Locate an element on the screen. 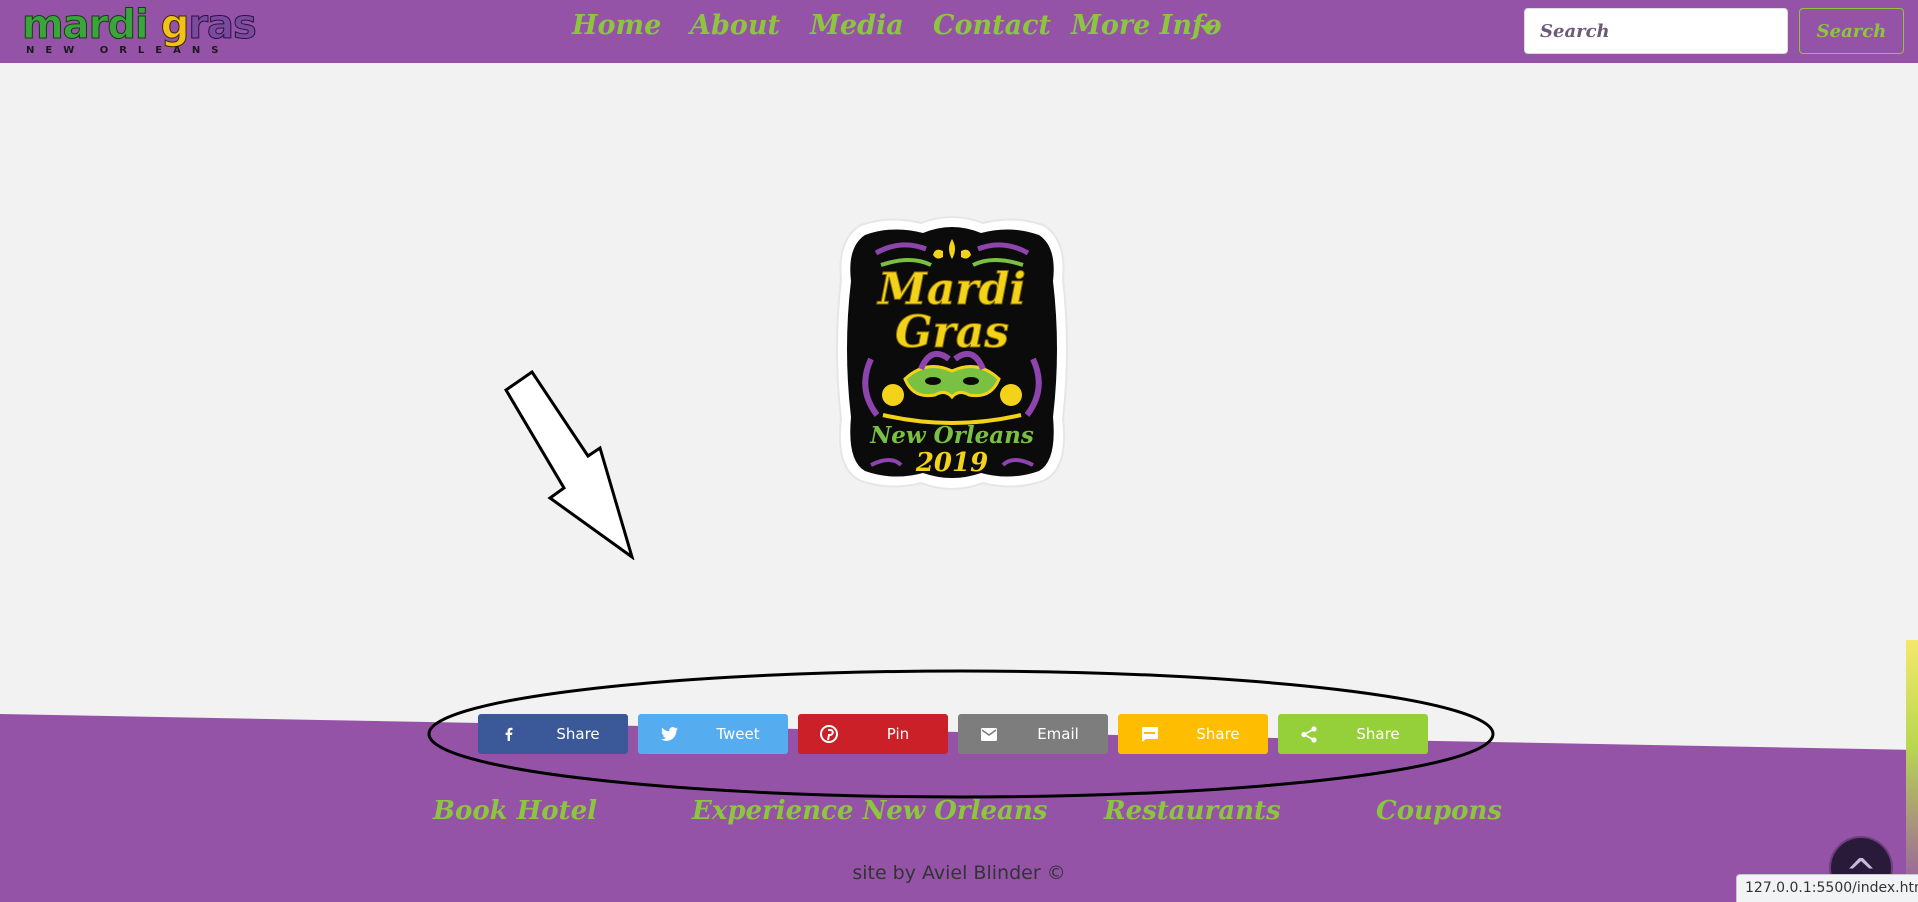 This screenshot has width=1918, height=902. share-sms-label: Share is located at coordinates (1218, 734).